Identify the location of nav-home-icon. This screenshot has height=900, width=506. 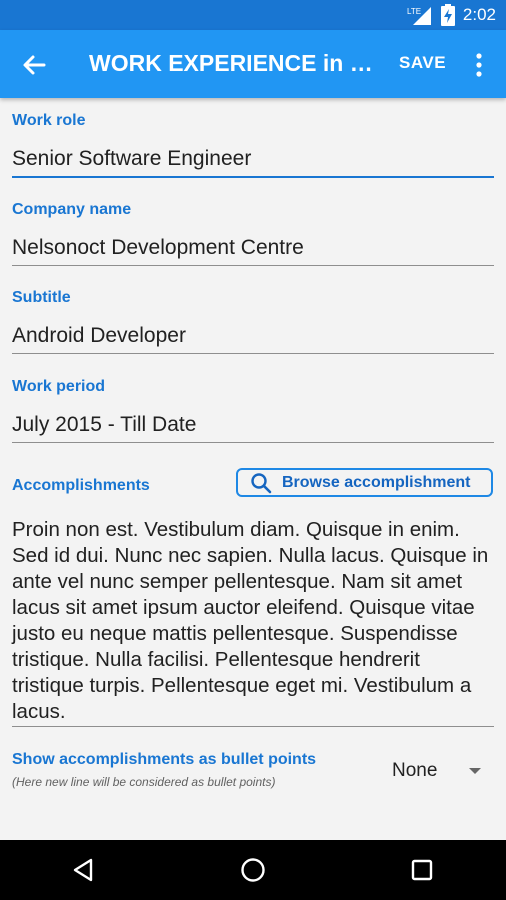
(253, 870).